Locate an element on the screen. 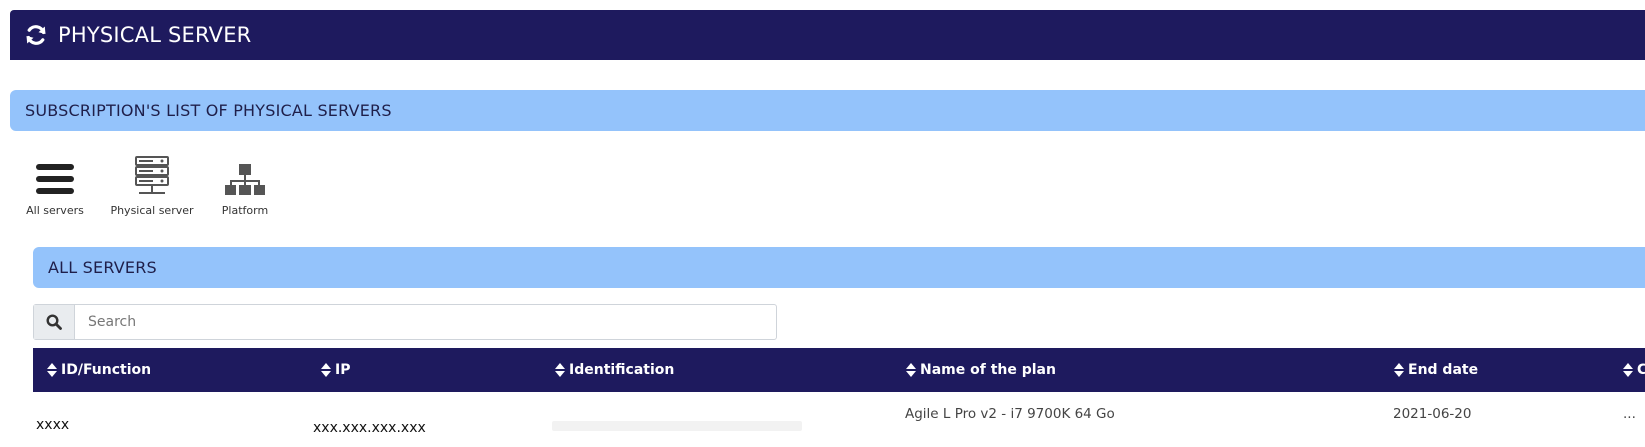 This screenshot has height=447, width=1645. column-header-label: Name of the plan is located at coordinates (988, 370).